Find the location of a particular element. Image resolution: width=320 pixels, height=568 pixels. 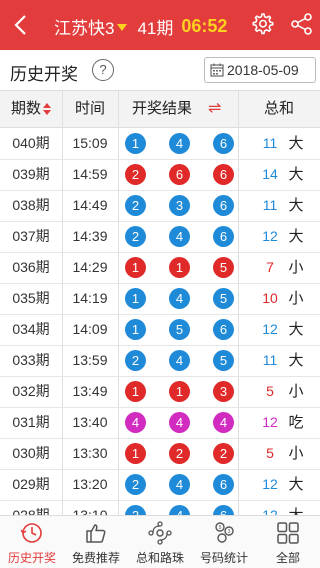

tab-history-label: 历史开奖 is located at coordinates (31, 558).